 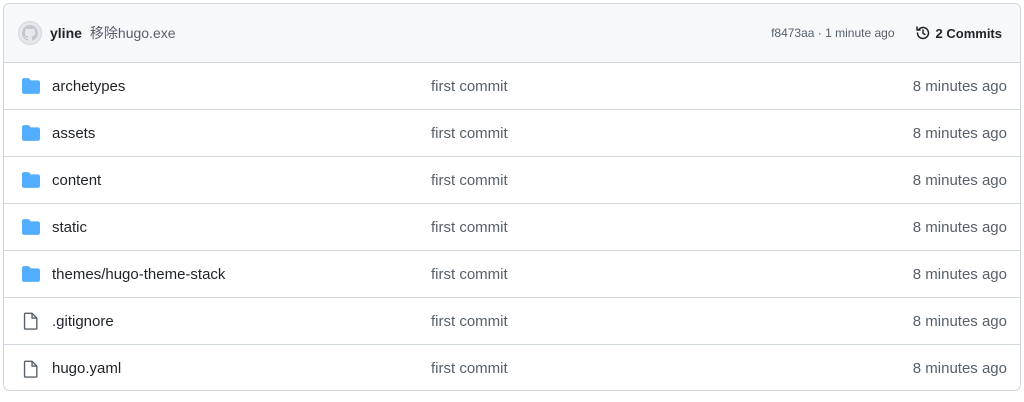 I want to click on file-name-link: hugo.yaml, so click(x=86, y=368).